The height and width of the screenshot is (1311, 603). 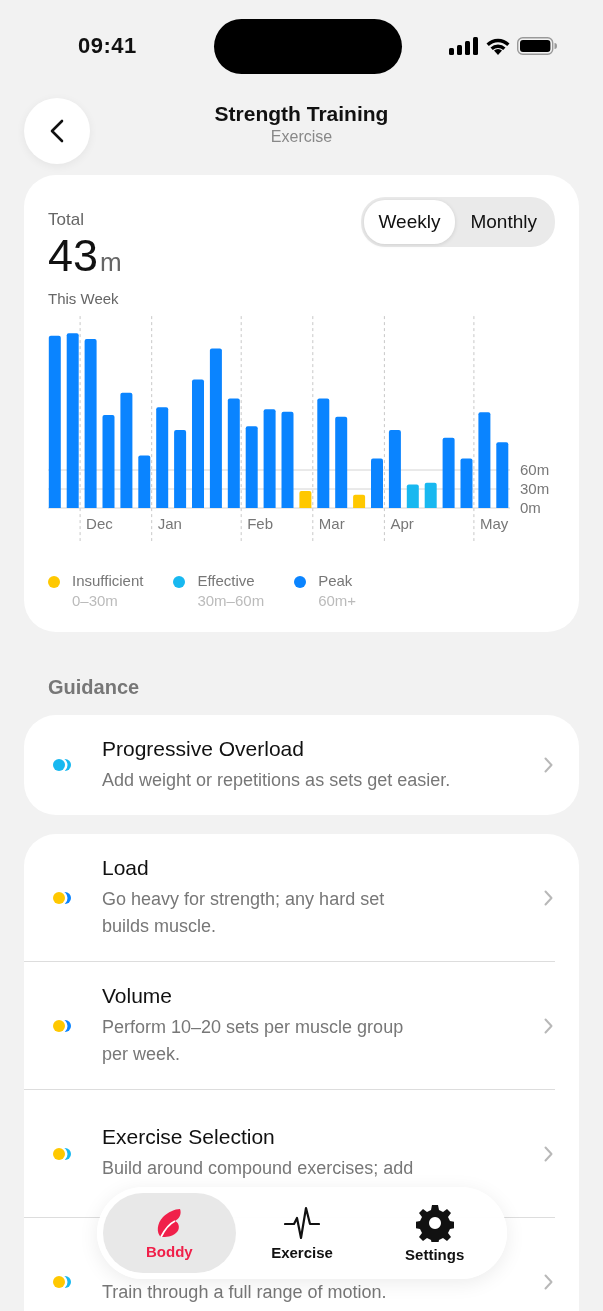 I want to click on y-axis-label: 60m, so click(x=535, y=469).